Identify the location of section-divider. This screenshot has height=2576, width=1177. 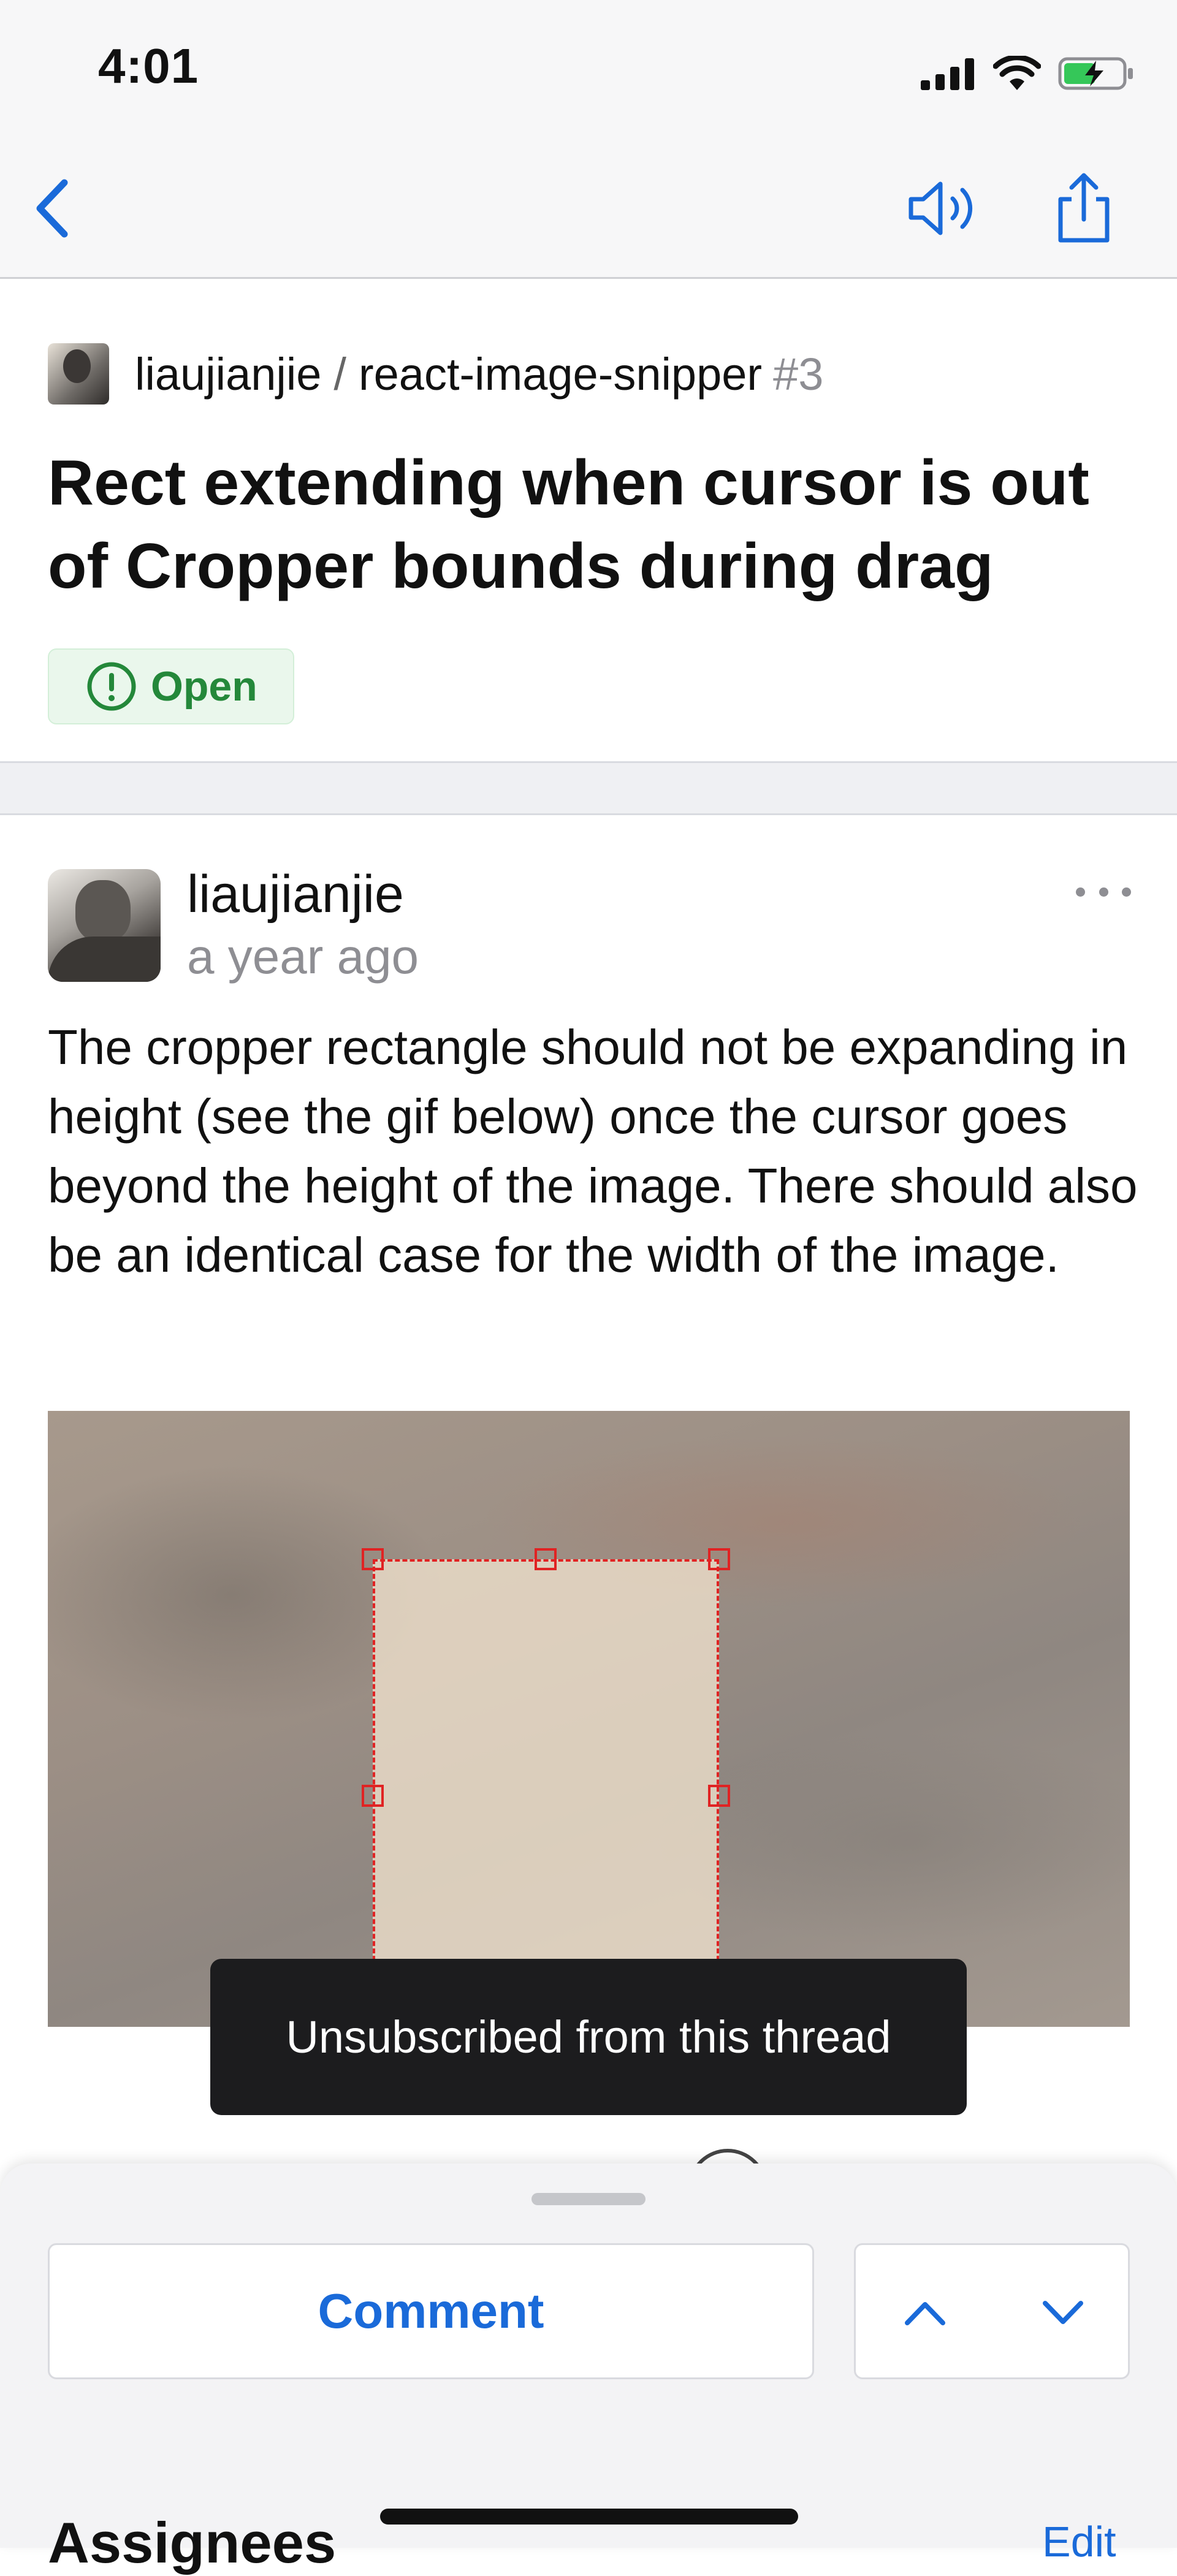
(588, 788).